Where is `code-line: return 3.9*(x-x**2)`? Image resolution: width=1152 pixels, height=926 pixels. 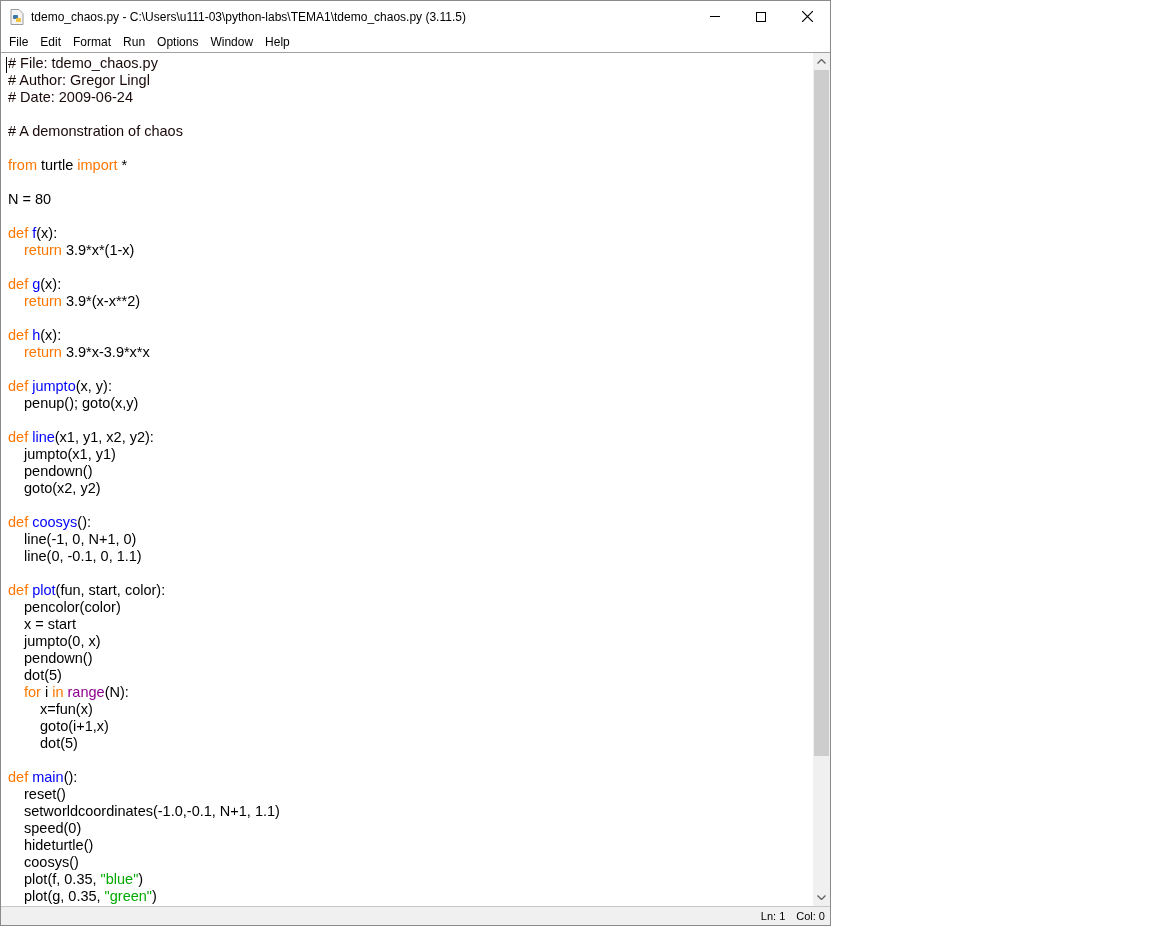 code-line: return 3.9*(x-x**2) is located at coordinates (82, 301).